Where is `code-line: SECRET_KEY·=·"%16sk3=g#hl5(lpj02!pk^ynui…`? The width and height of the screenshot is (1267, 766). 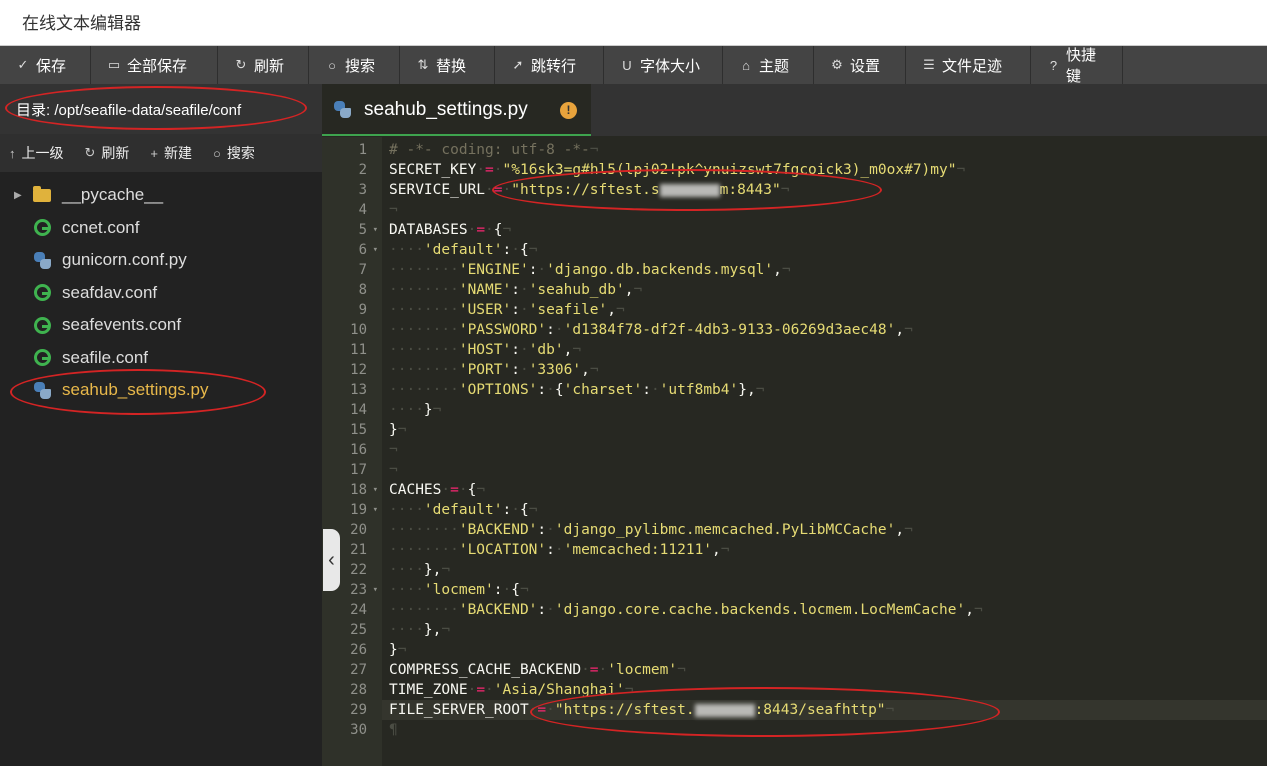 code-line: SECRET_KEY·=·"%16sk3=g#hl5(lpj02!pk^ynui… is located at coordinates (824, 170).